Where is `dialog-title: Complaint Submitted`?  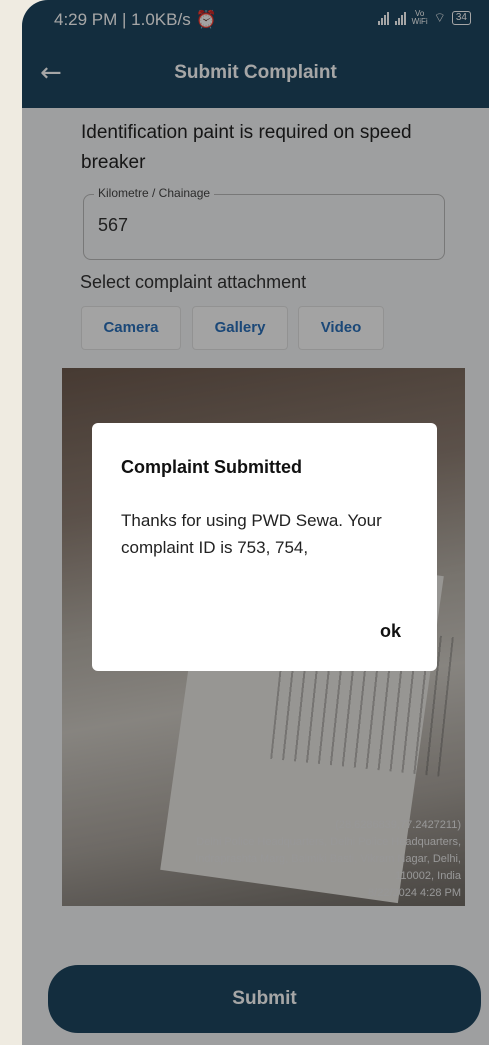
dialog-title: Complaint Submitted is located at coordinates (211, 467).